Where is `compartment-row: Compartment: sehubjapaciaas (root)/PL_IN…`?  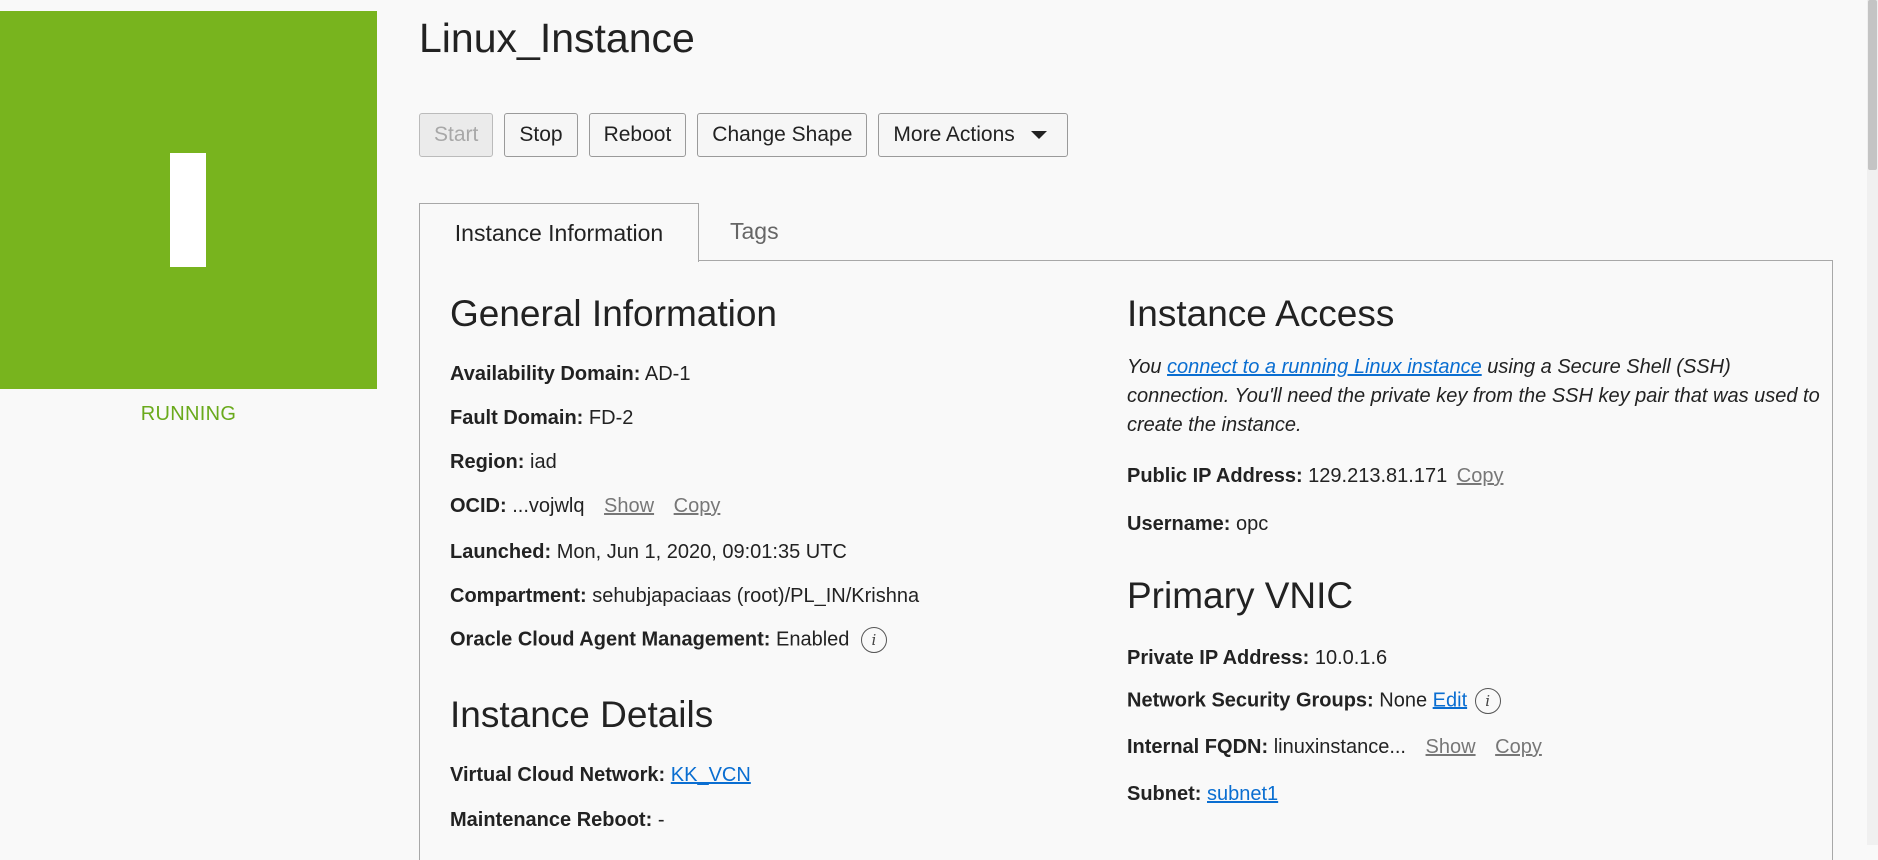 compartment-row: Compartment: sehubjapaciaas (root)/PL_IN… is located at coordinates (684, 596).